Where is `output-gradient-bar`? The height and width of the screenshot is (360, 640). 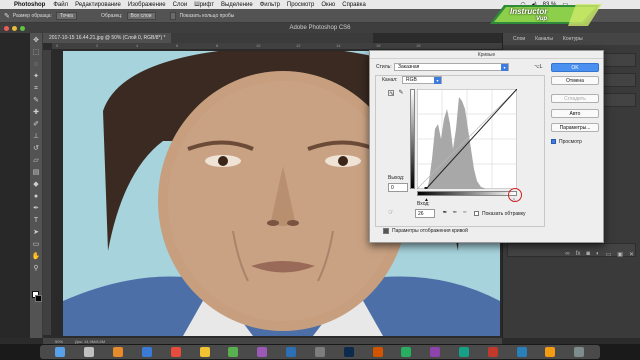 output-gradient-bar is located at coordinates (412, 139).